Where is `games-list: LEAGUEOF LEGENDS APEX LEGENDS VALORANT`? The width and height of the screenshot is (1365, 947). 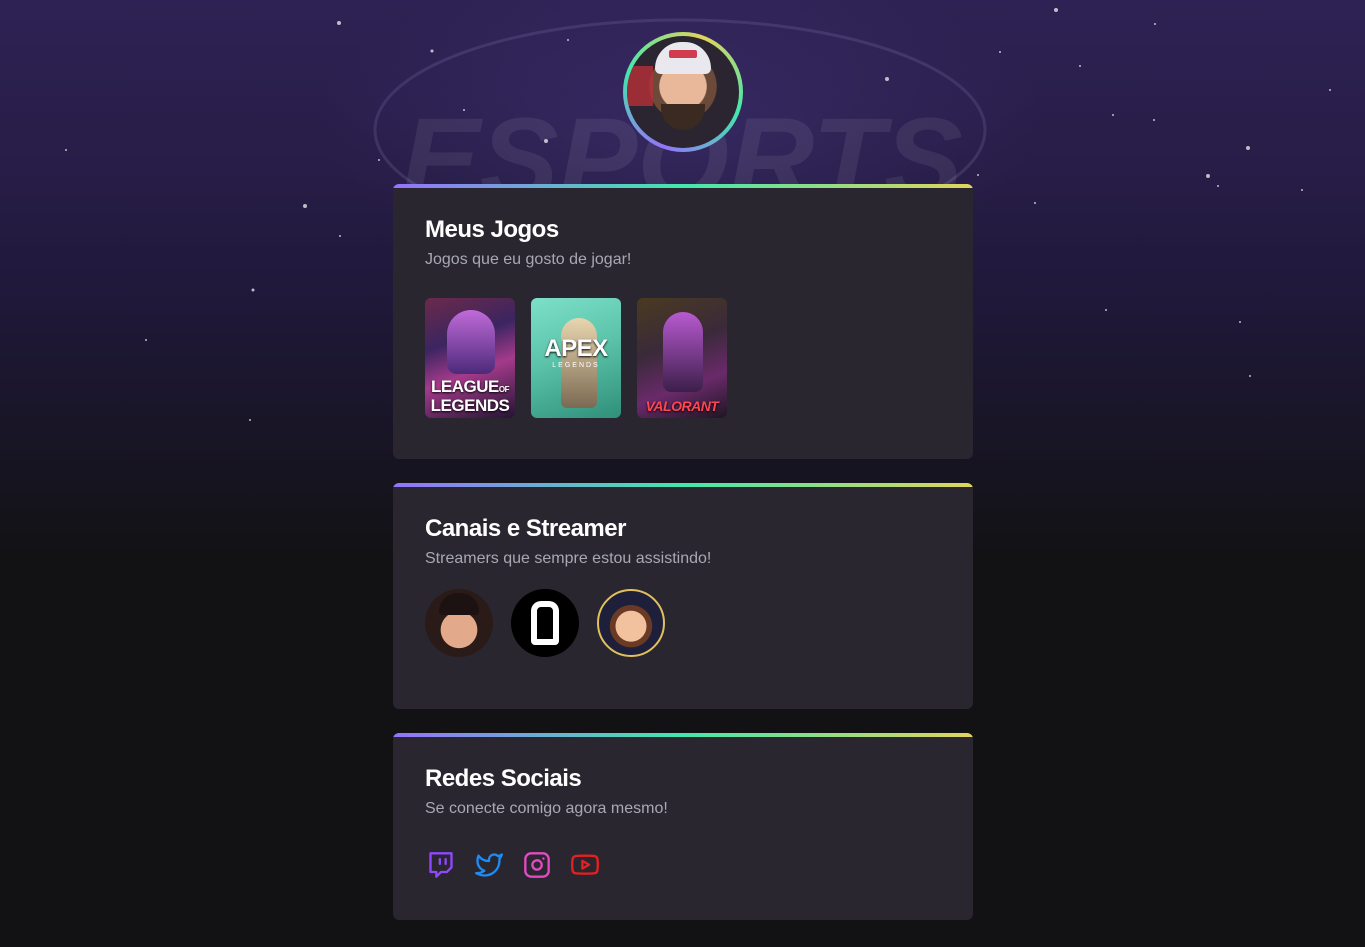
games-list: LEAGUEOF LEGENDS APEX LEGENDS VALORANT is located at coordinates (683, 358).